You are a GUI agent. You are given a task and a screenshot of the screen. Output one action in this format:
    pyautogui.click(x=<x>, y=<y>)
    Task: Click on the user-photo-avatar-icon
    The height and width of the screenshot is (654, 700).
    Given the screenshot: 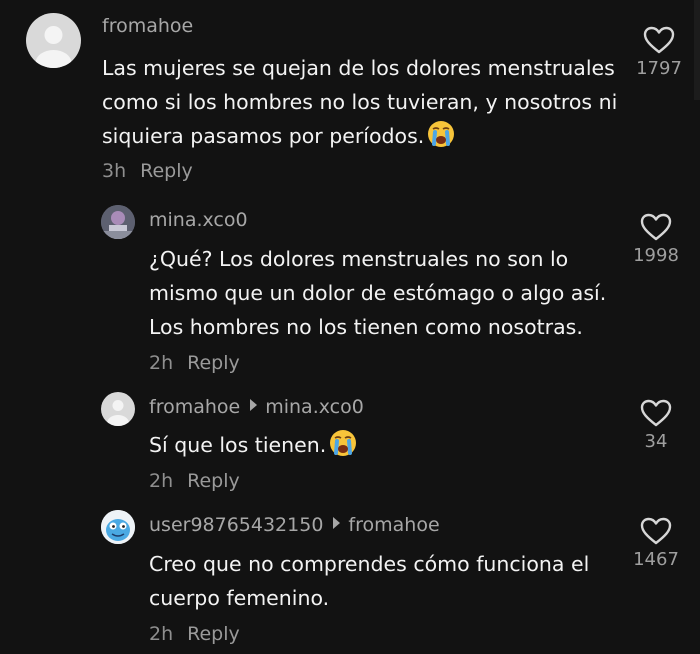 What is the action you would take?
    pyautogui.click(x=118, y=222)
    